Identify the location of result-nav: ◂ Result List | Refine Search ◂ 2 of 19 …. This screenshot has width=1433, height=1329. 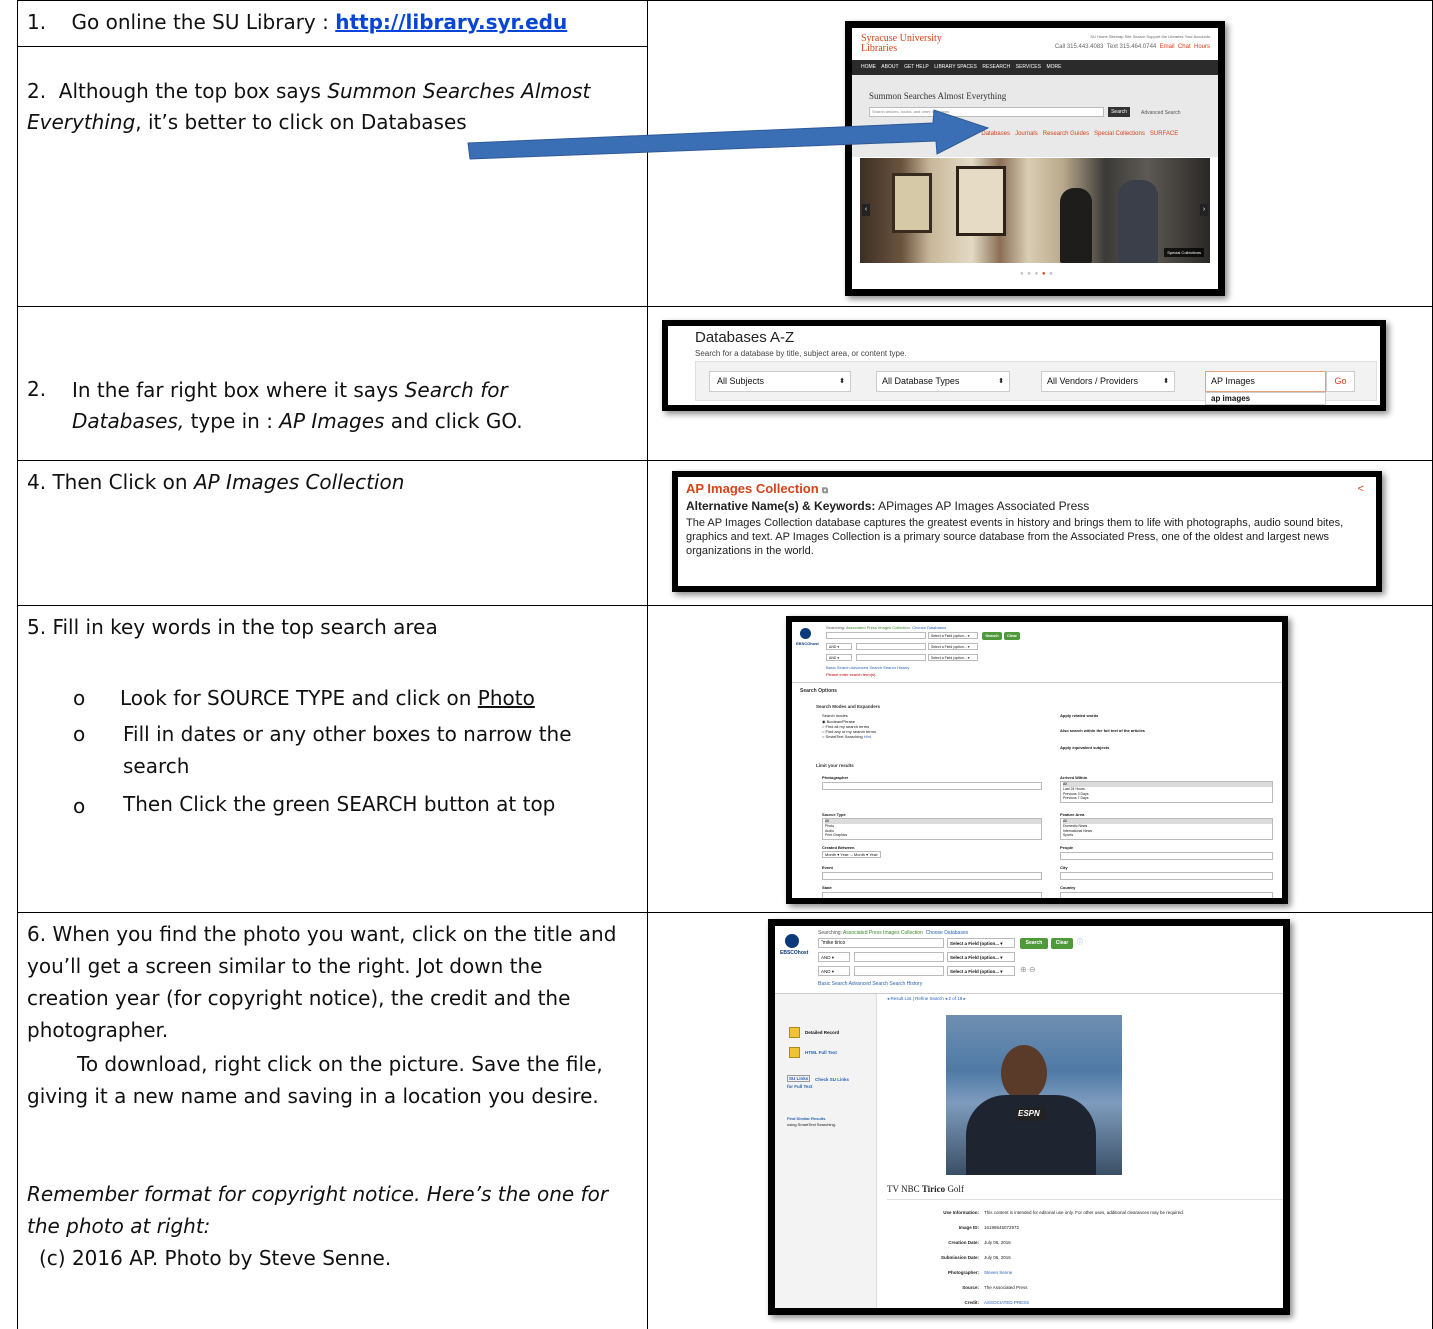
(926, 999).